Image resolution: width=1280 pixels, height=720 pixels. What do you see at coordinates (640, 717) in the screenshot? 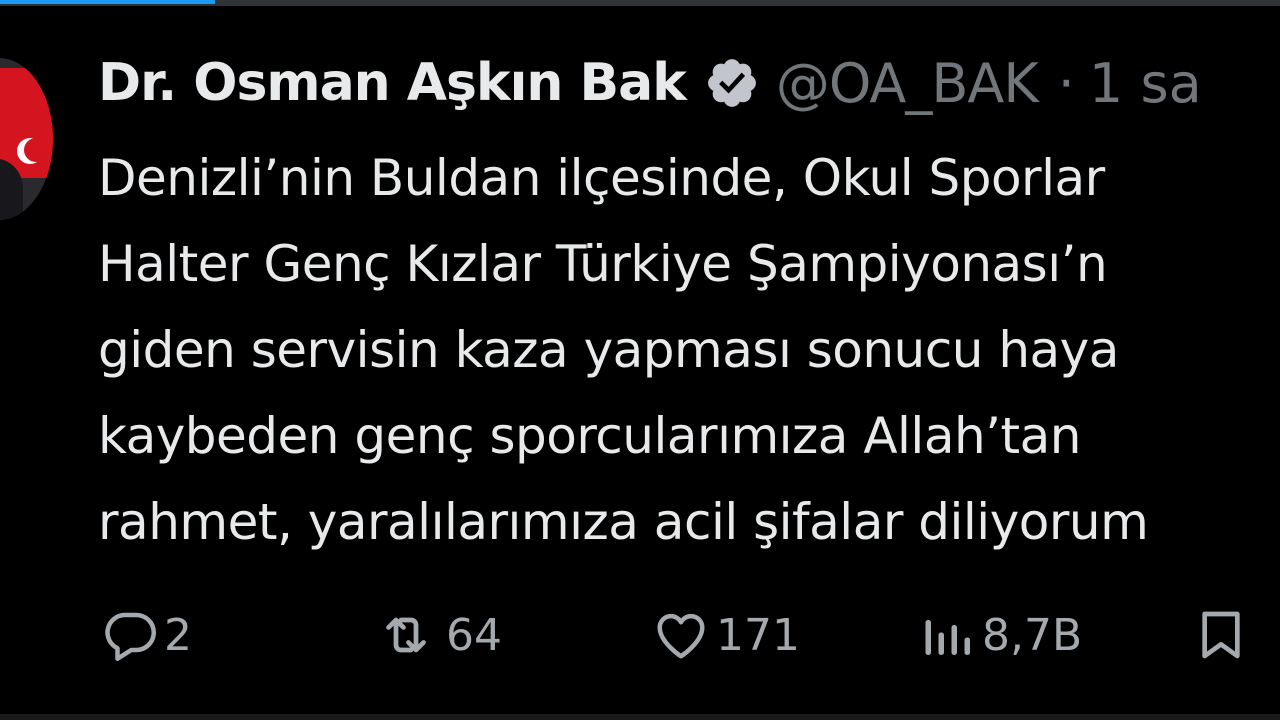
I see `bottom-border` at bounding box center [640, 717].